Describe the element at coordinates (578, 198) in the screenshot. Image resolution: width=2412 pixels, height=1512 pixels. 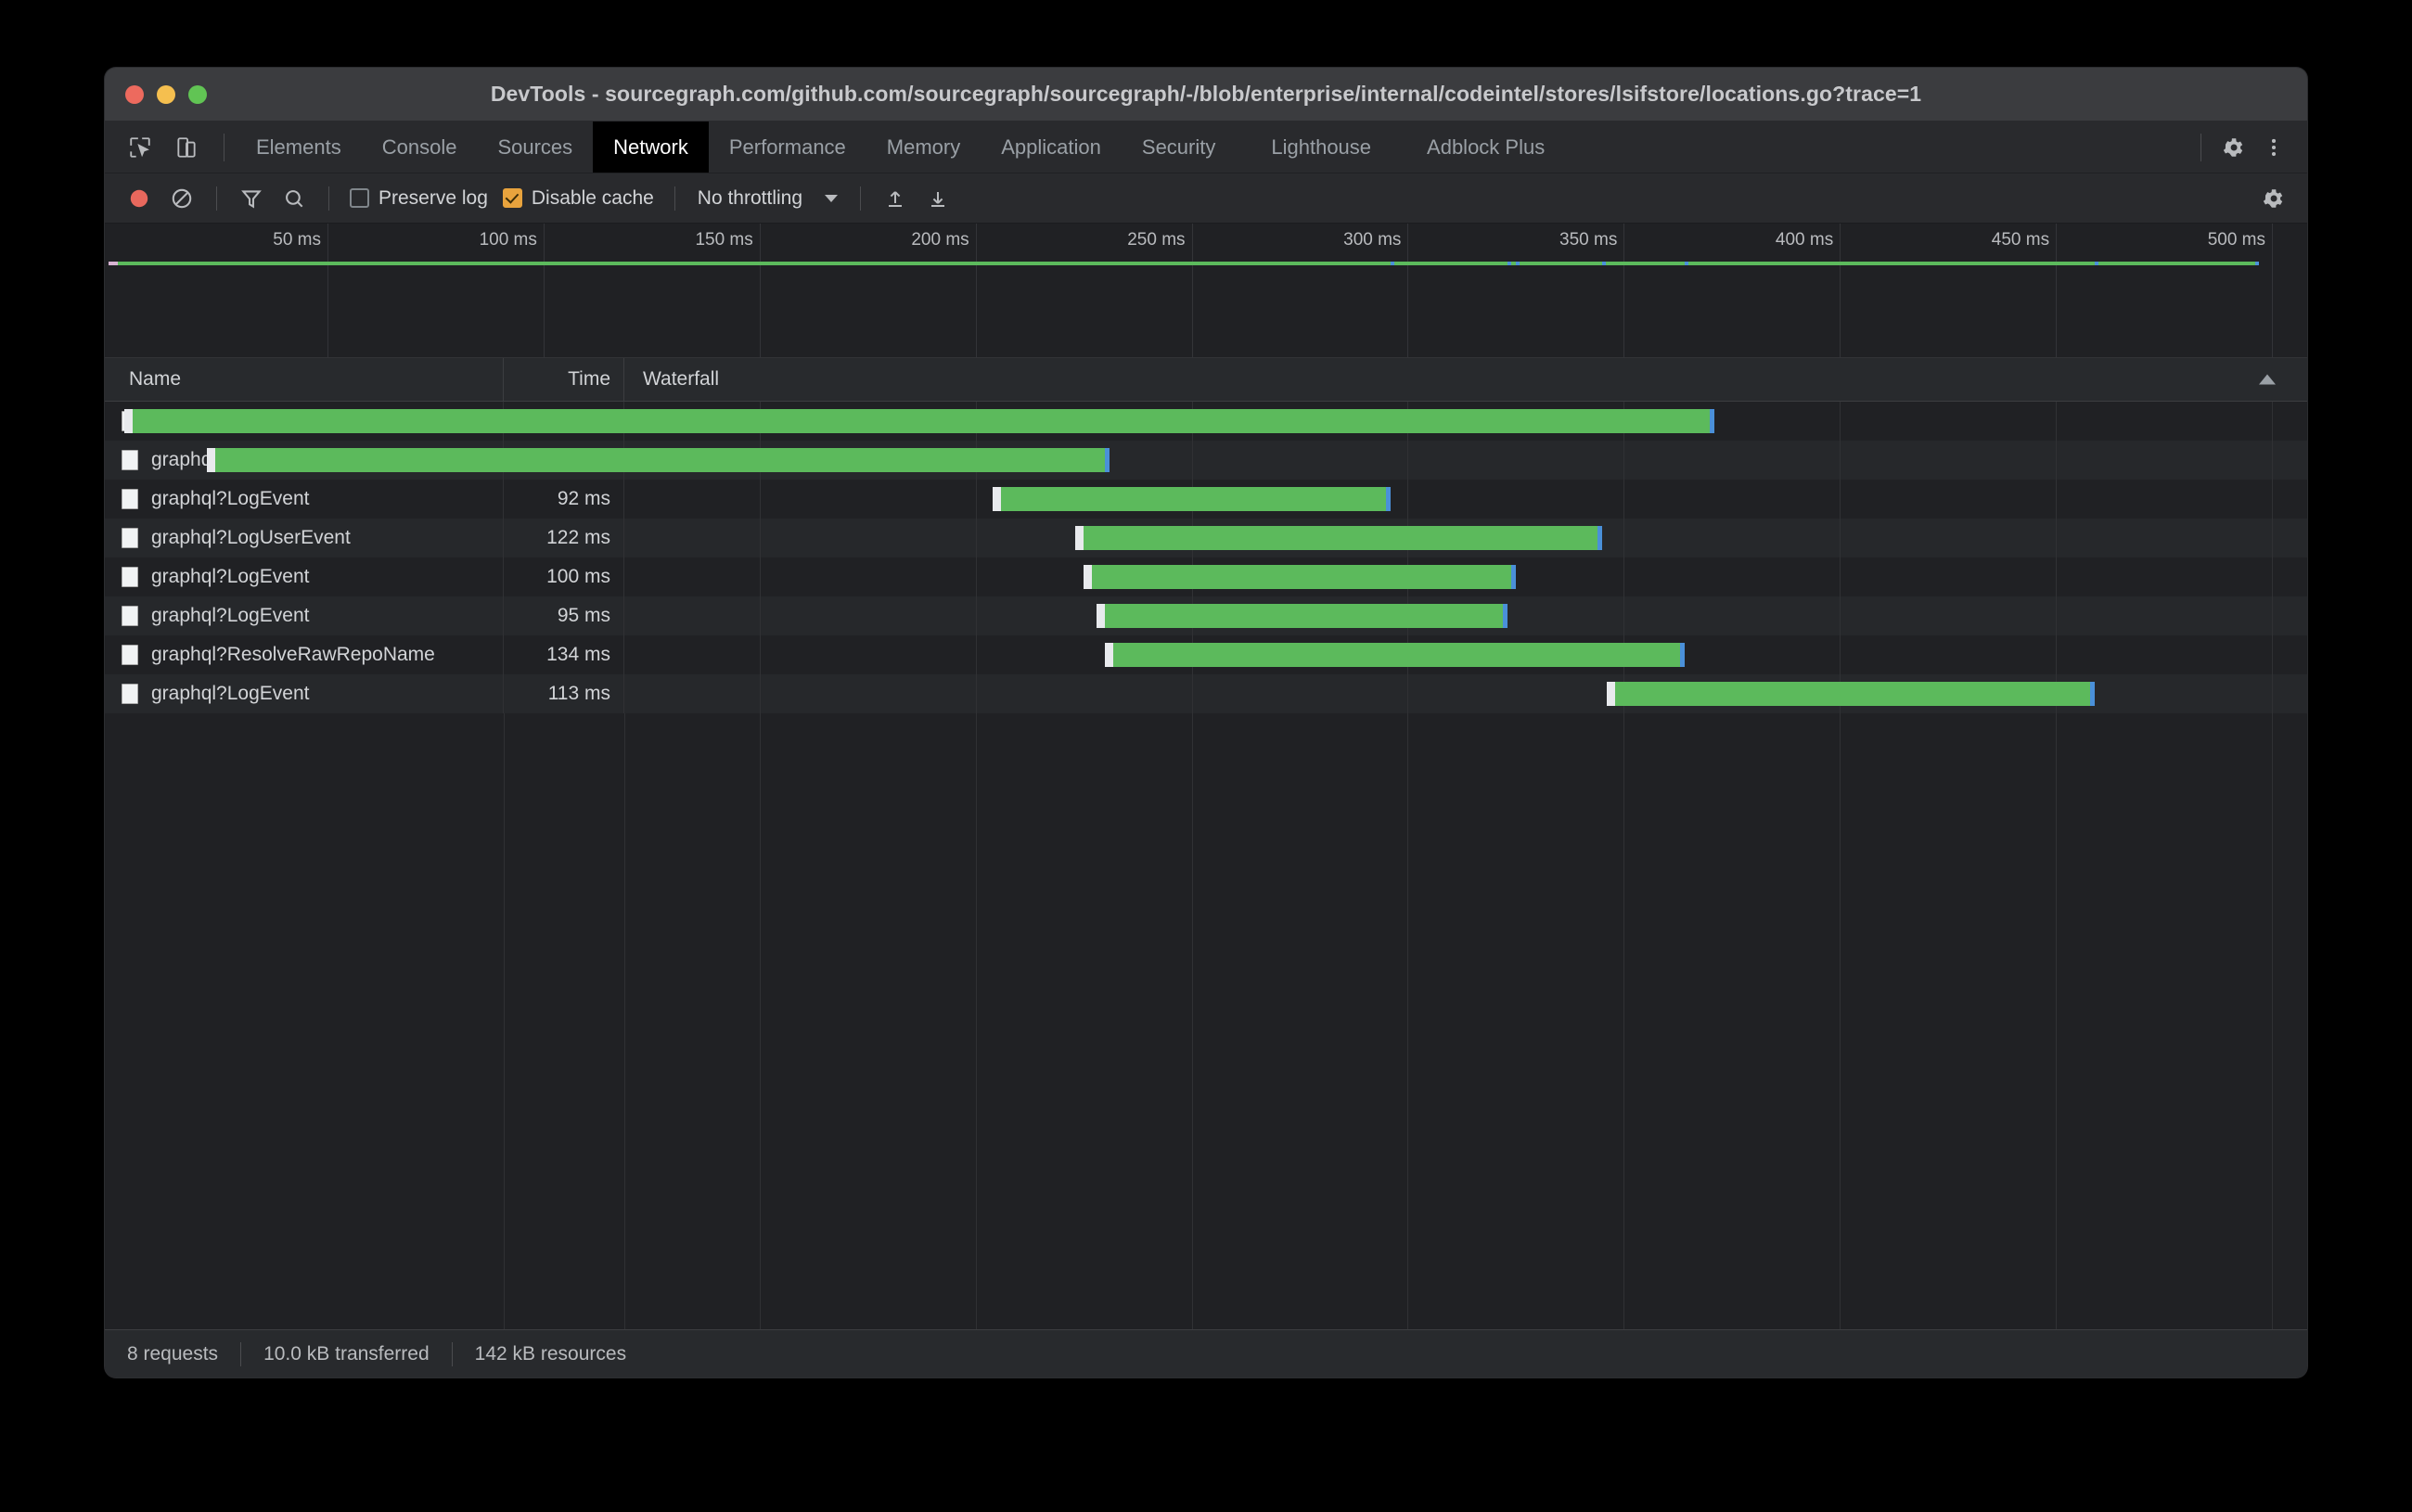
I see `disable-cache-checkbox: Disable cache` at that location.